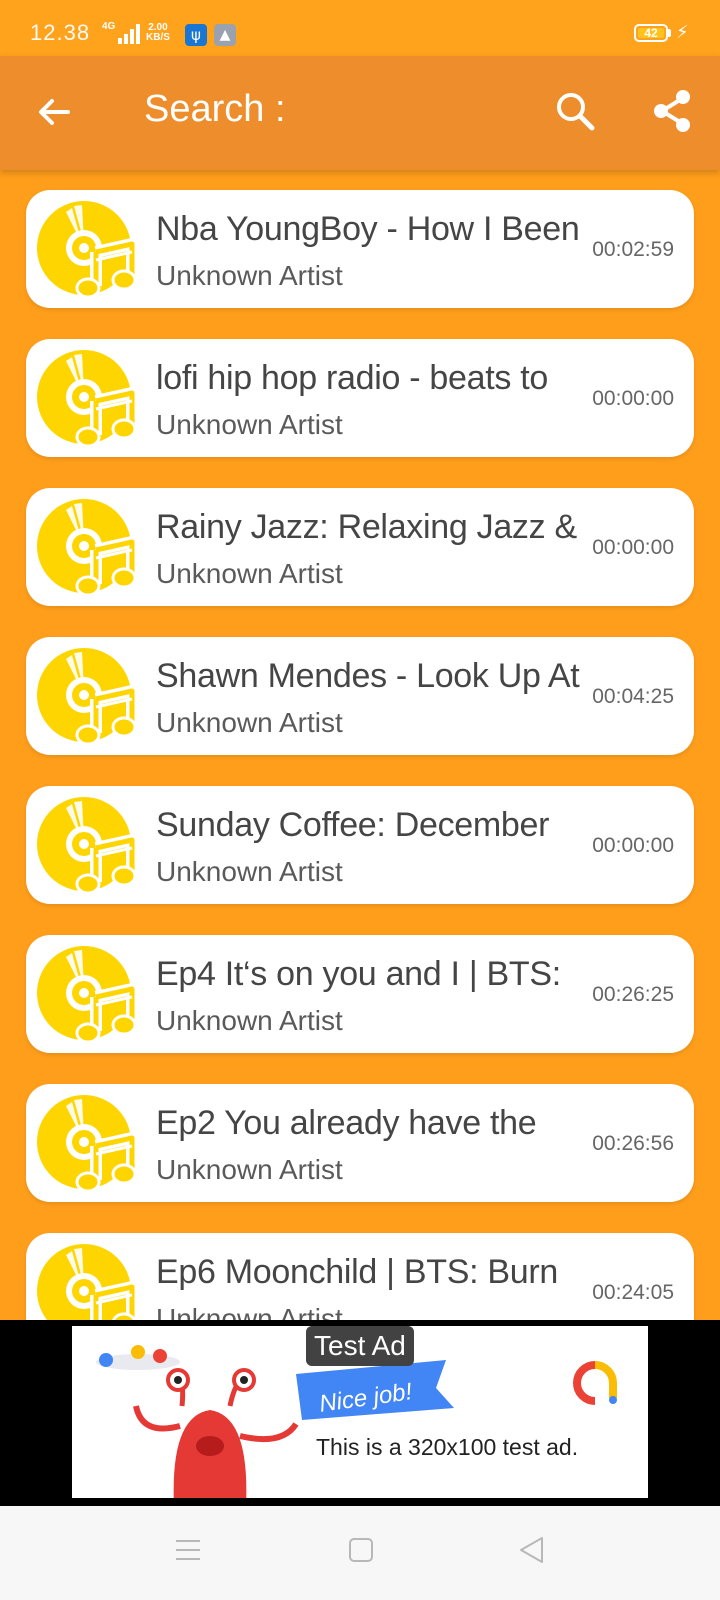  Describe the element at coordinates (575, 111) in the screenshot. I see `search-icon` at that location.